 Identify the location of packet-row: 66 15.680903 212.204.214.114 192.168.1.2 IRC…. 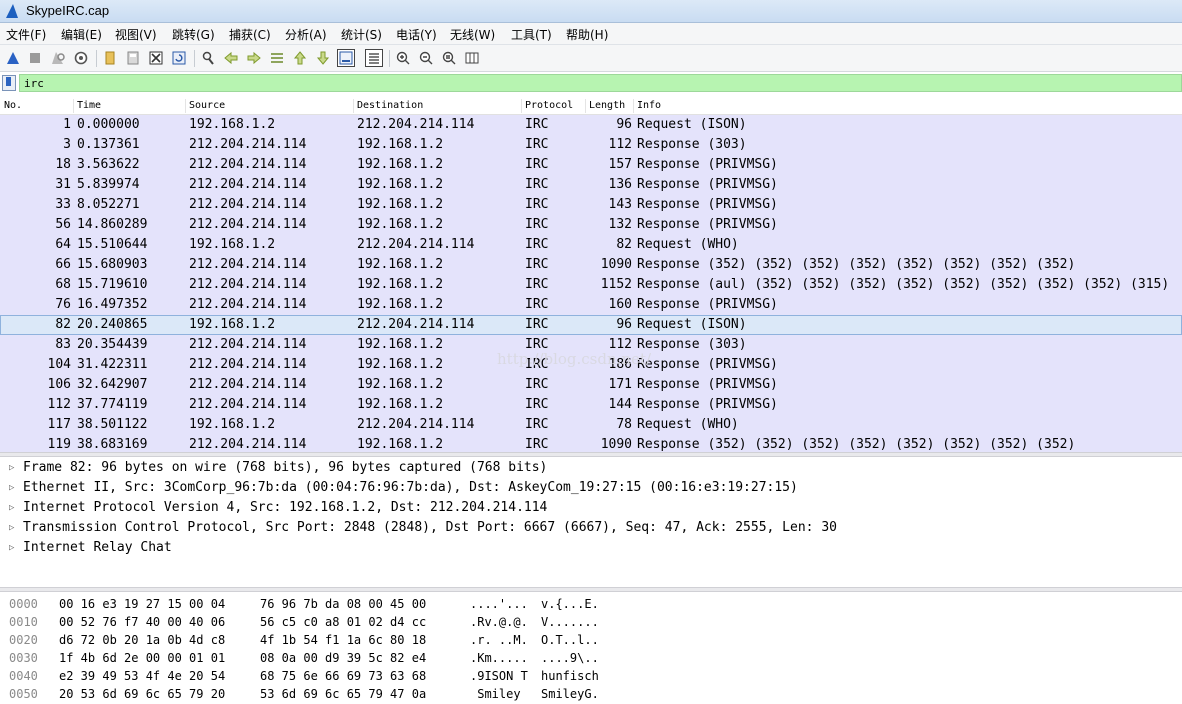
(591, 265).